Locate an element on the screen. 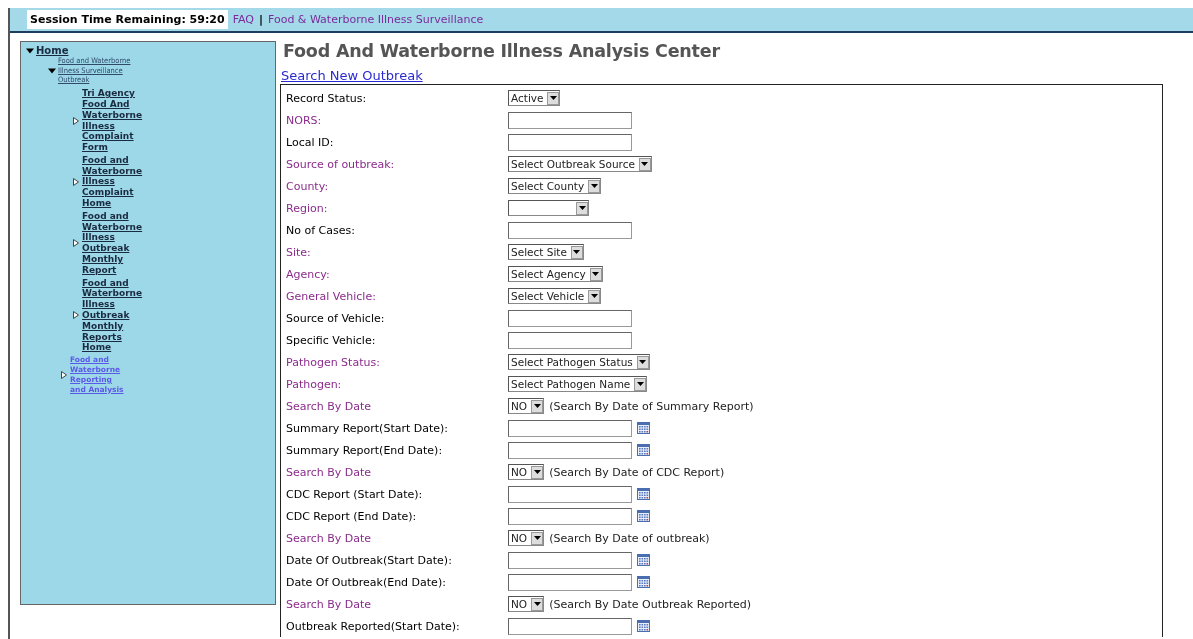  field-label: Agency: is located at coordinates (308, 274).